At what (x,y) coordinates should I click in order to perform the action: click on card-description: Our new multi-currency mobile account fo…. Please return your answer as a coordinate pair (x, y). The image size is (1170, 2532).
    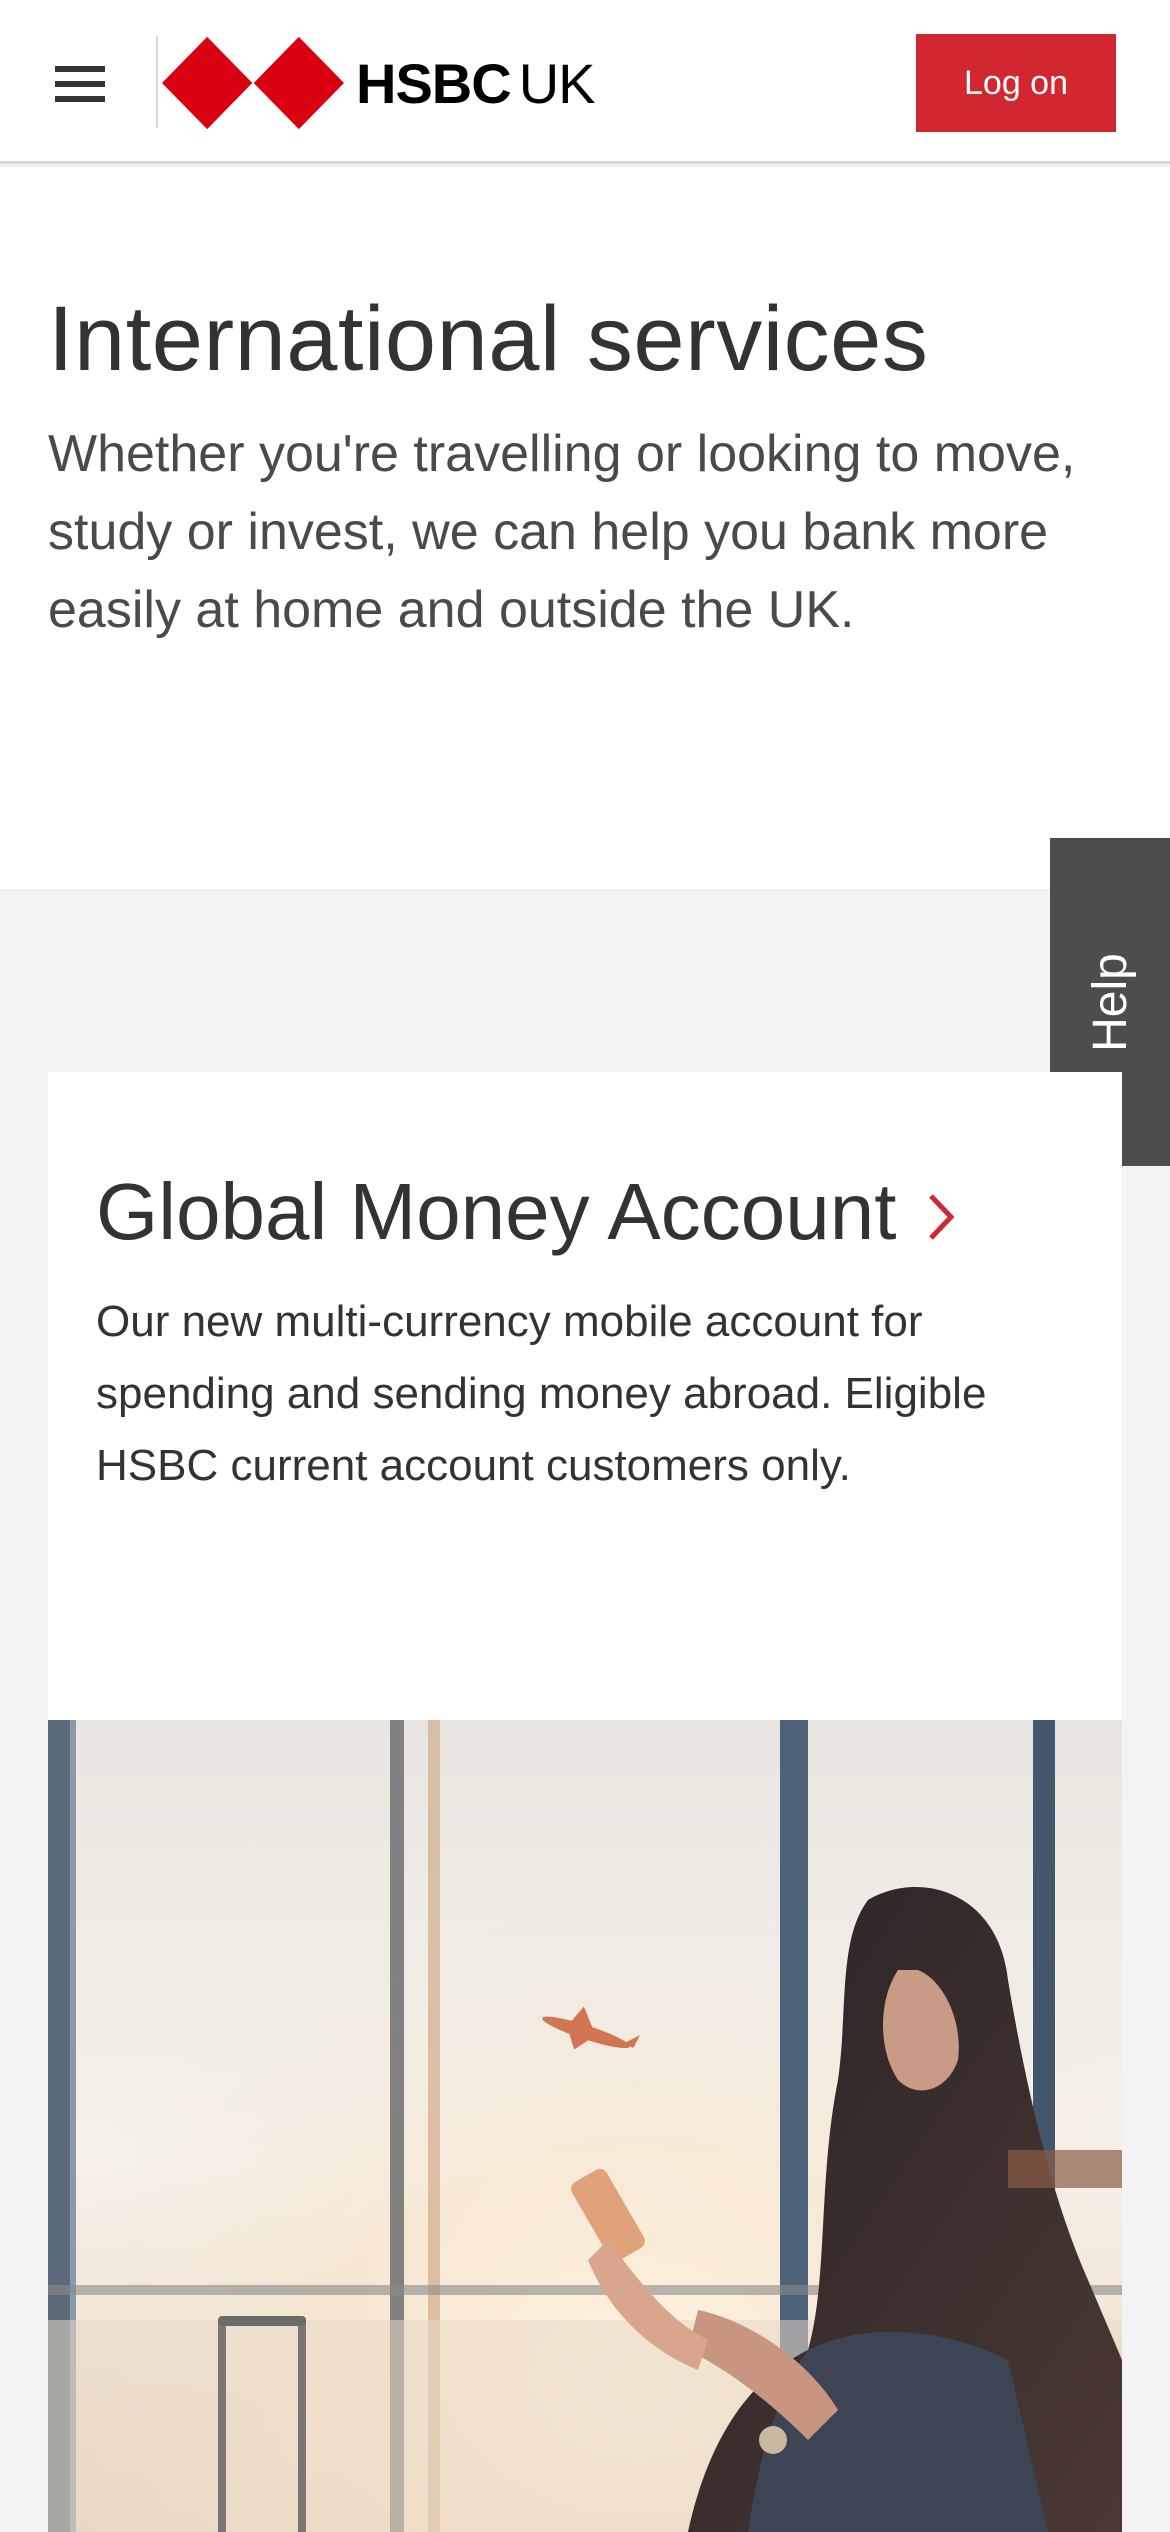
    Looking at the image, I should click on (541, 1393).